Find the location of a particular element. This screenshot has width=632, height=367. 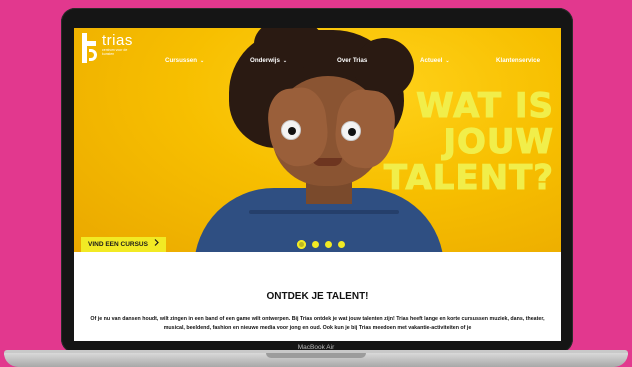

nav-item-actueel: Actueel ⌄ is located at coordinates (435, 60).